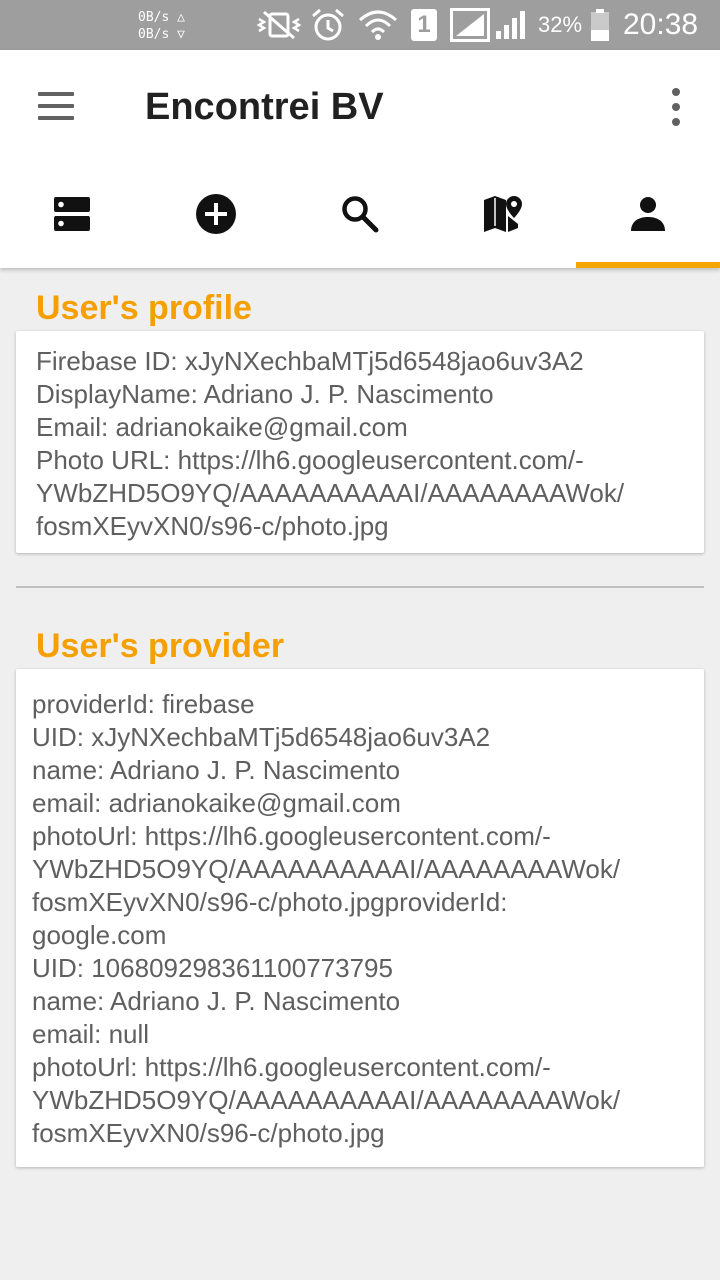 The width and height of the screenshot is (720, 1280). I want to click on battery-percent: 32%, so click(560, 24).